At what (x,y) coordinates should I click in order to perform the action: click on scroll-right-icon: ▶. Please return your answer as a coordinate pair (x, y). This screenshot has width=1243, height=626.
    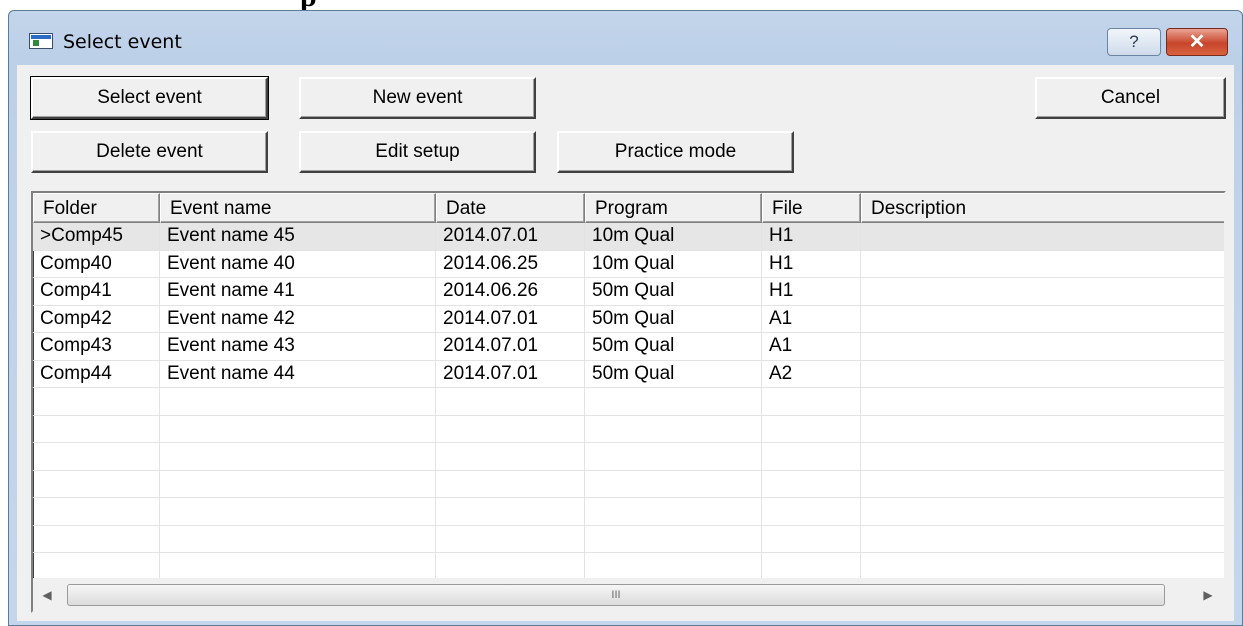
    Looking at the image, I should click on (1208, 595).